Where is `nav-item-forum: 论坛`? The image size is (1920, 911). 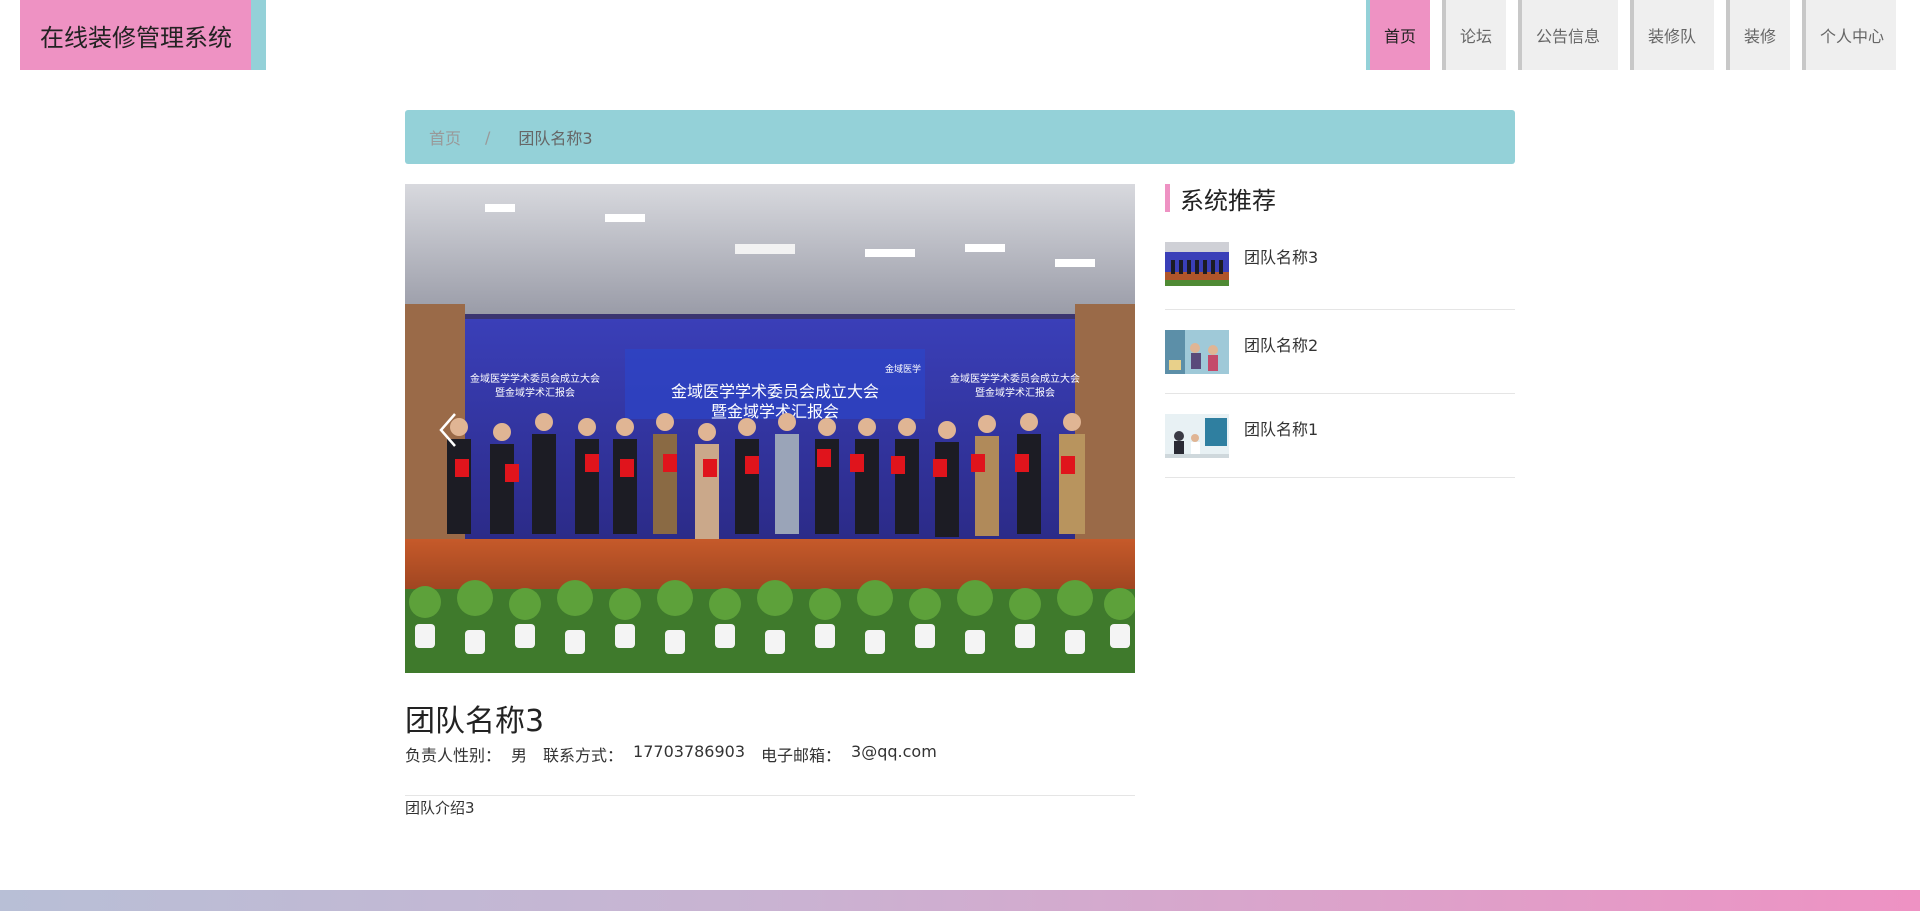
nav-item-forum: 论坛 is located at coordinates (1474, 35).